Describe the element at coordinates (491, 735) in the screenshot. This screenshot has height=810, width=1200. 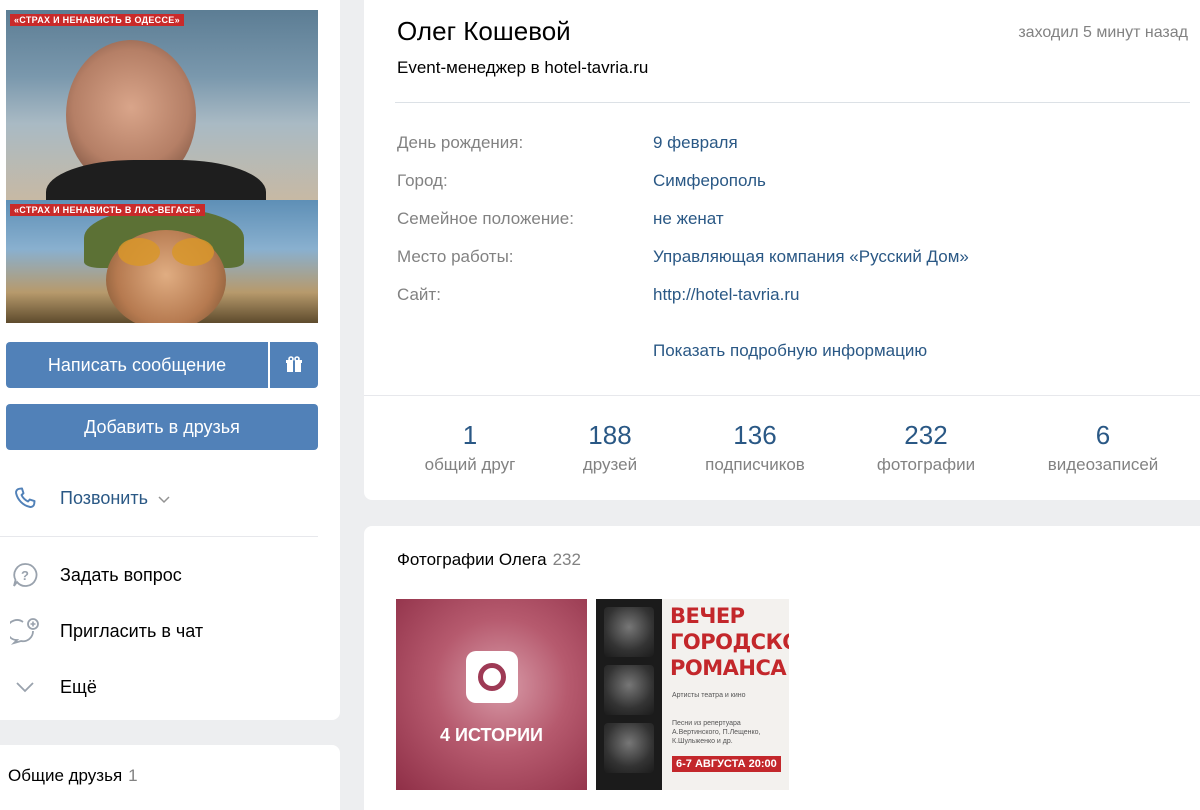
I see `stories-label: 4 ИСТОРИИ` at that location.